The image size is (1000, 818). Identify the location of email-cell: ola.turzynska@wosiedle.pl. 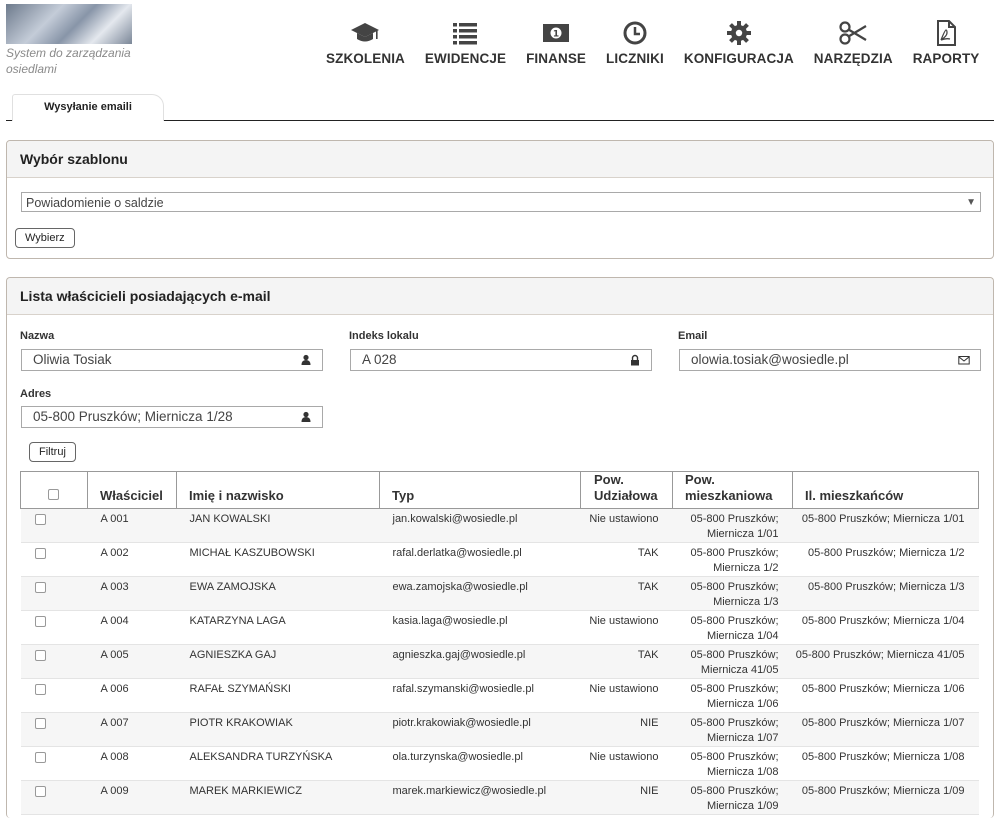
(480, 763).